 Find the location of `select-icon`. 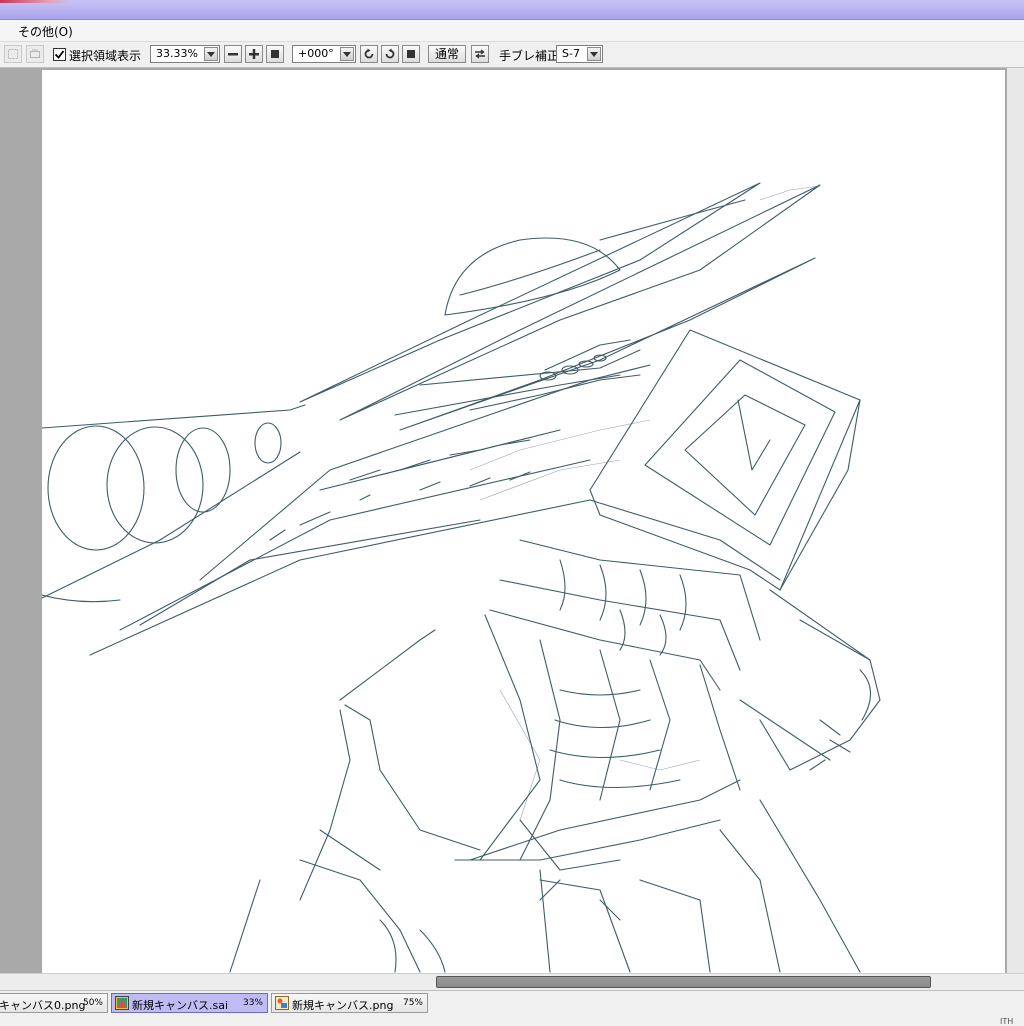

select-icon is located at coordinates (13, 54).